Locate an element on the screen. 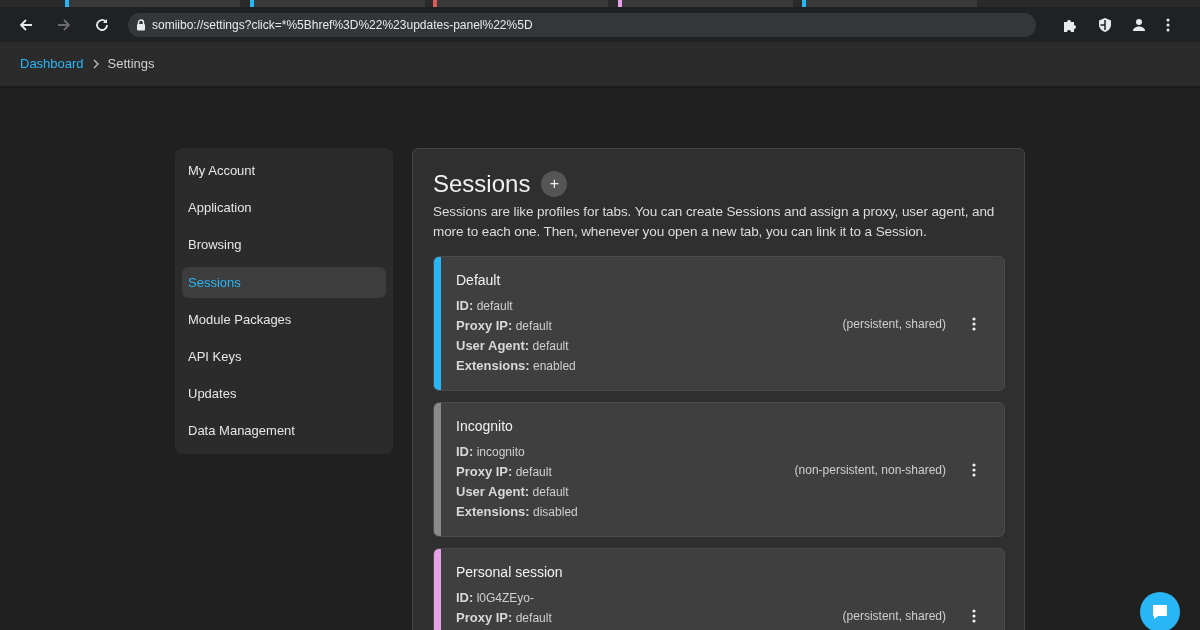 The image size is (1200, 630). menu-icon is located at coordinates (1168, 24).